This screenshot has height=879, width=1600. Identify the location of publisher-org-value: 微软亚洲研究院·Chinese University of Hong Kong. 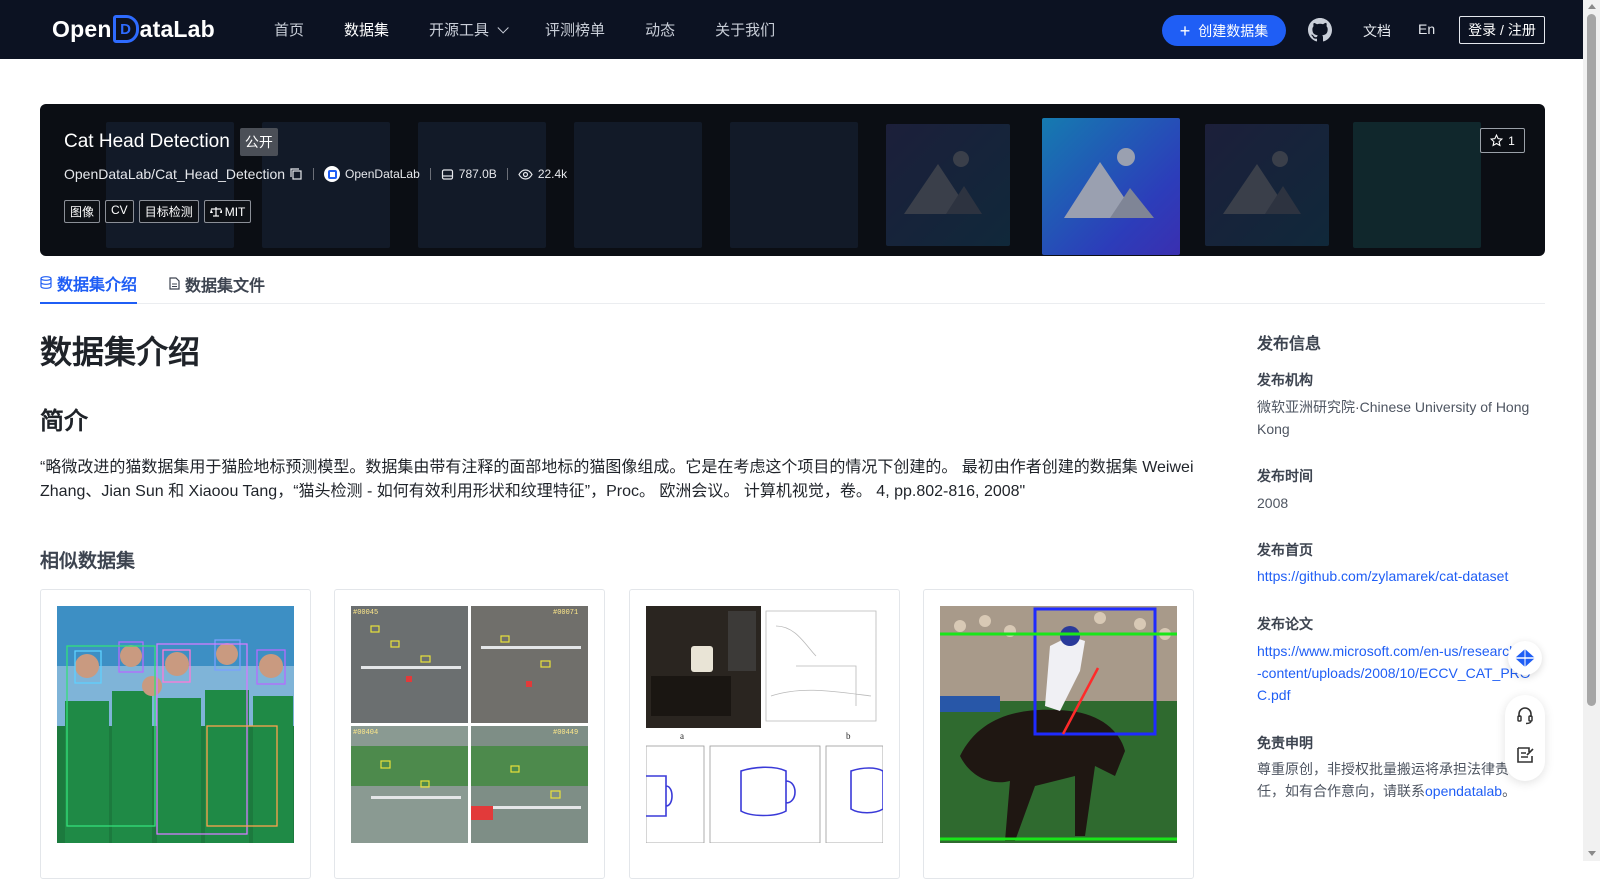
(1393, 418).